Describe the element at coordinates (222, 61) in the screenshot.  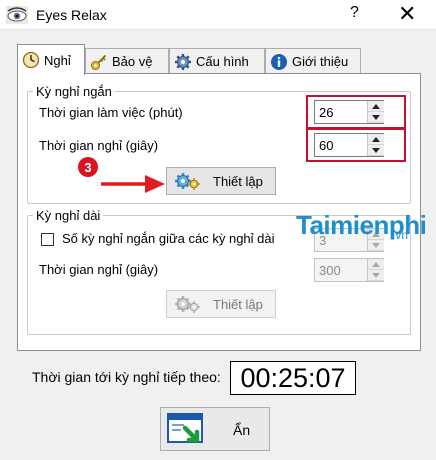
I see `tab-settings-label: Cấu hình` at that location.